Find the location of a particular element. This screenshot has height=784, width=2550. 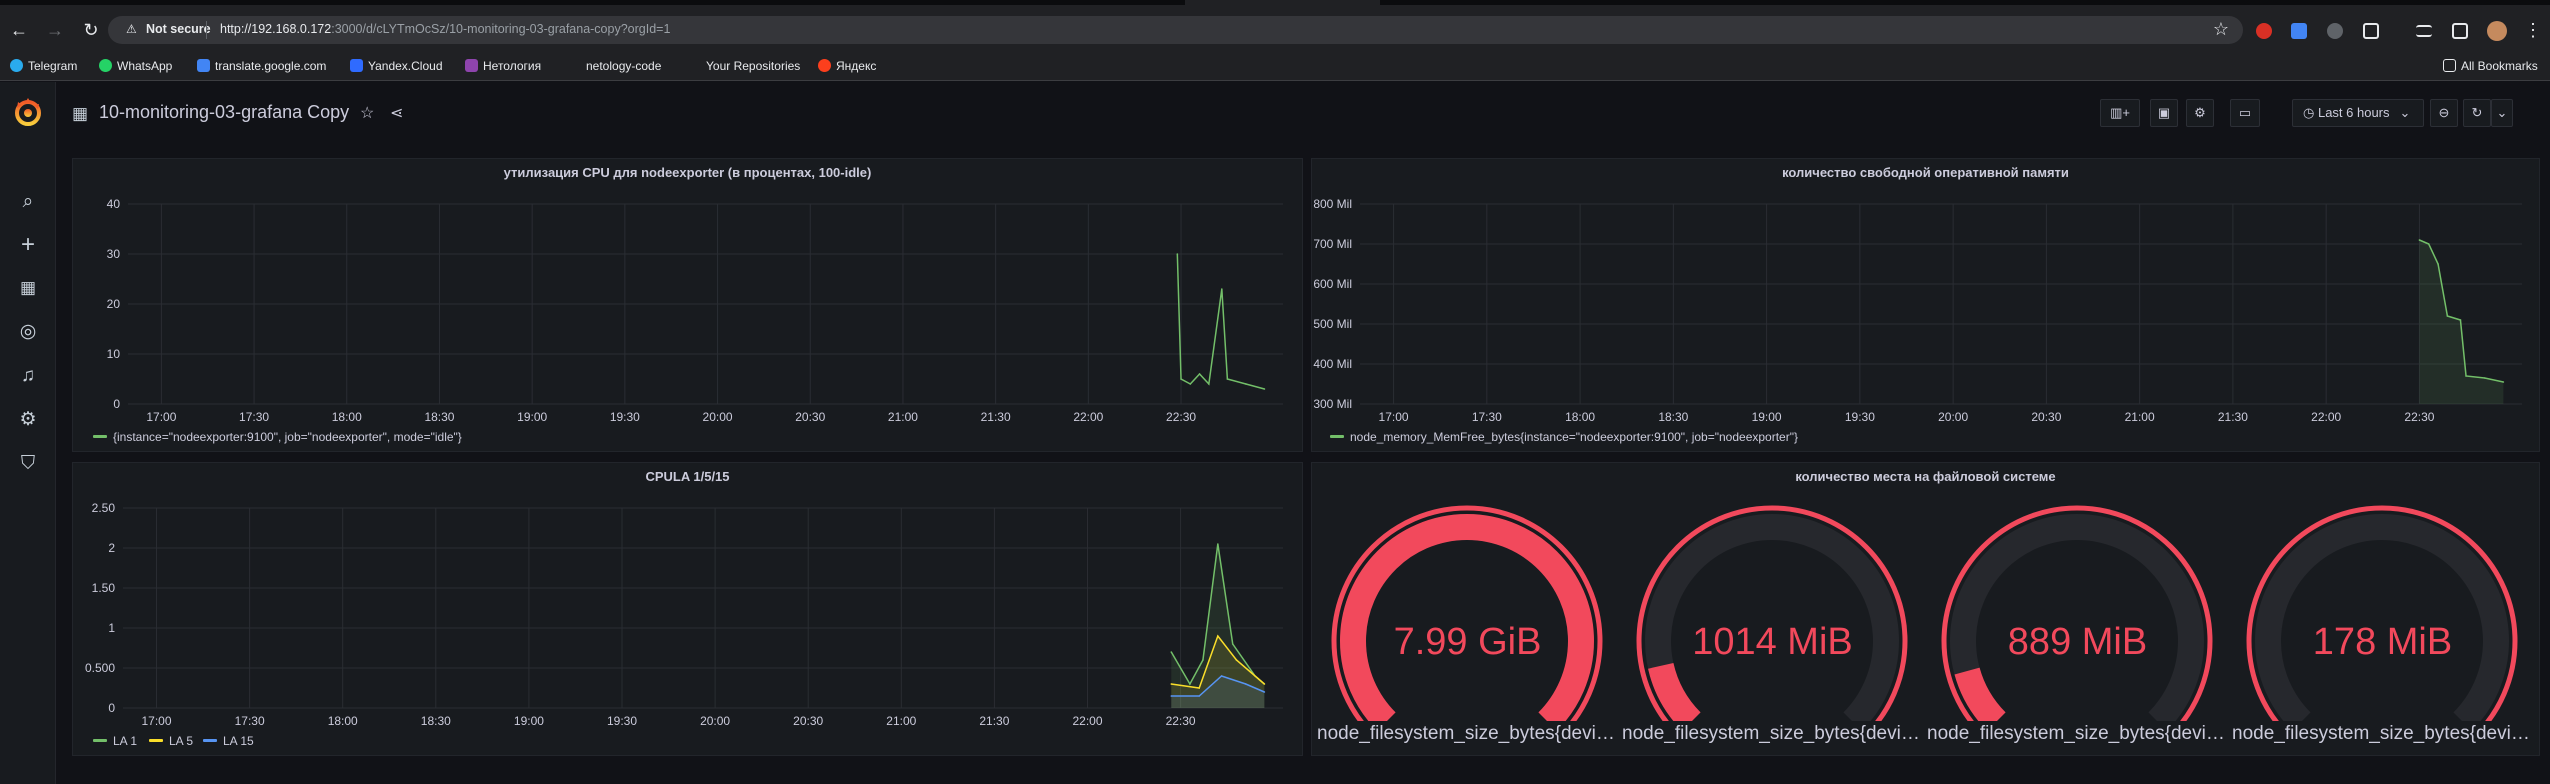

gauge-fill is located at coordinates (1980, 694).